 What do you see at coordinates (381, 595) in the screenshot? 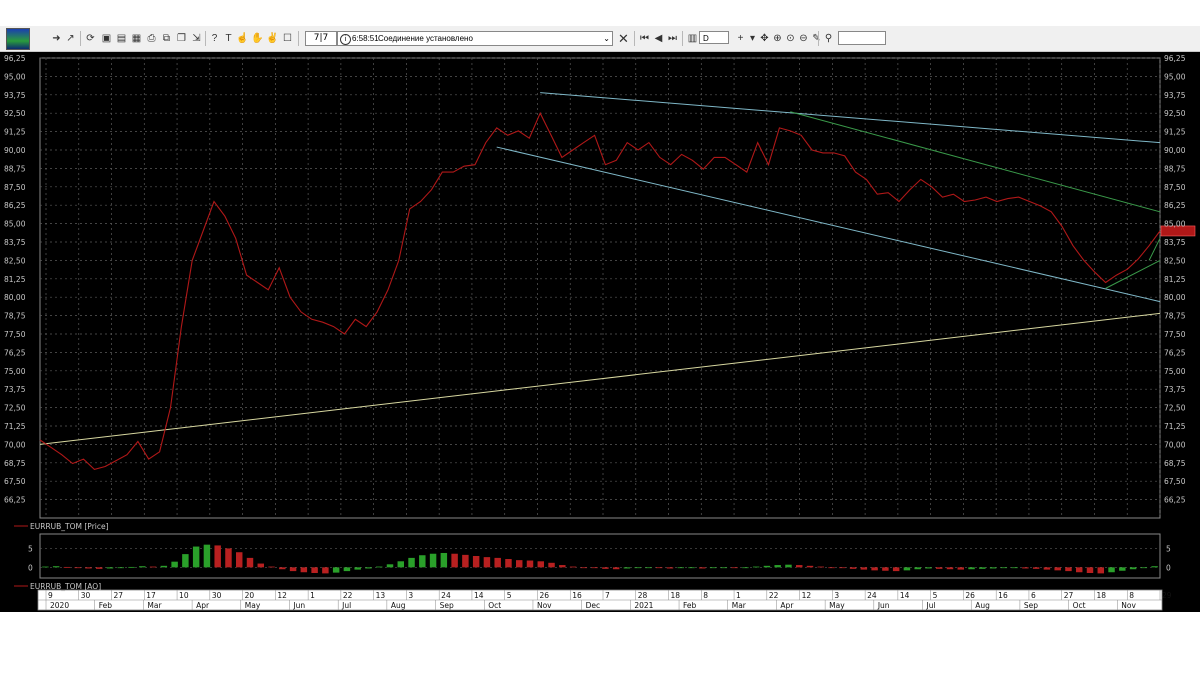
I see `day-tick-label: 13` at bounding box center [381, 595].